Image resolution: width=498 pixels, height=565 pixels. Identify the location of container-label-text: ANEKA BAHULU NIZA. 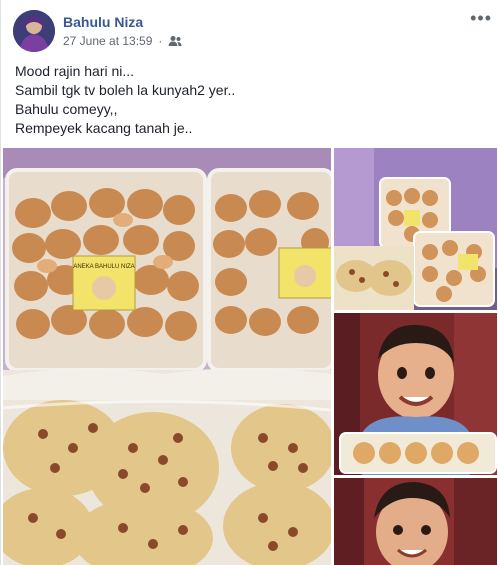
(103, 267).